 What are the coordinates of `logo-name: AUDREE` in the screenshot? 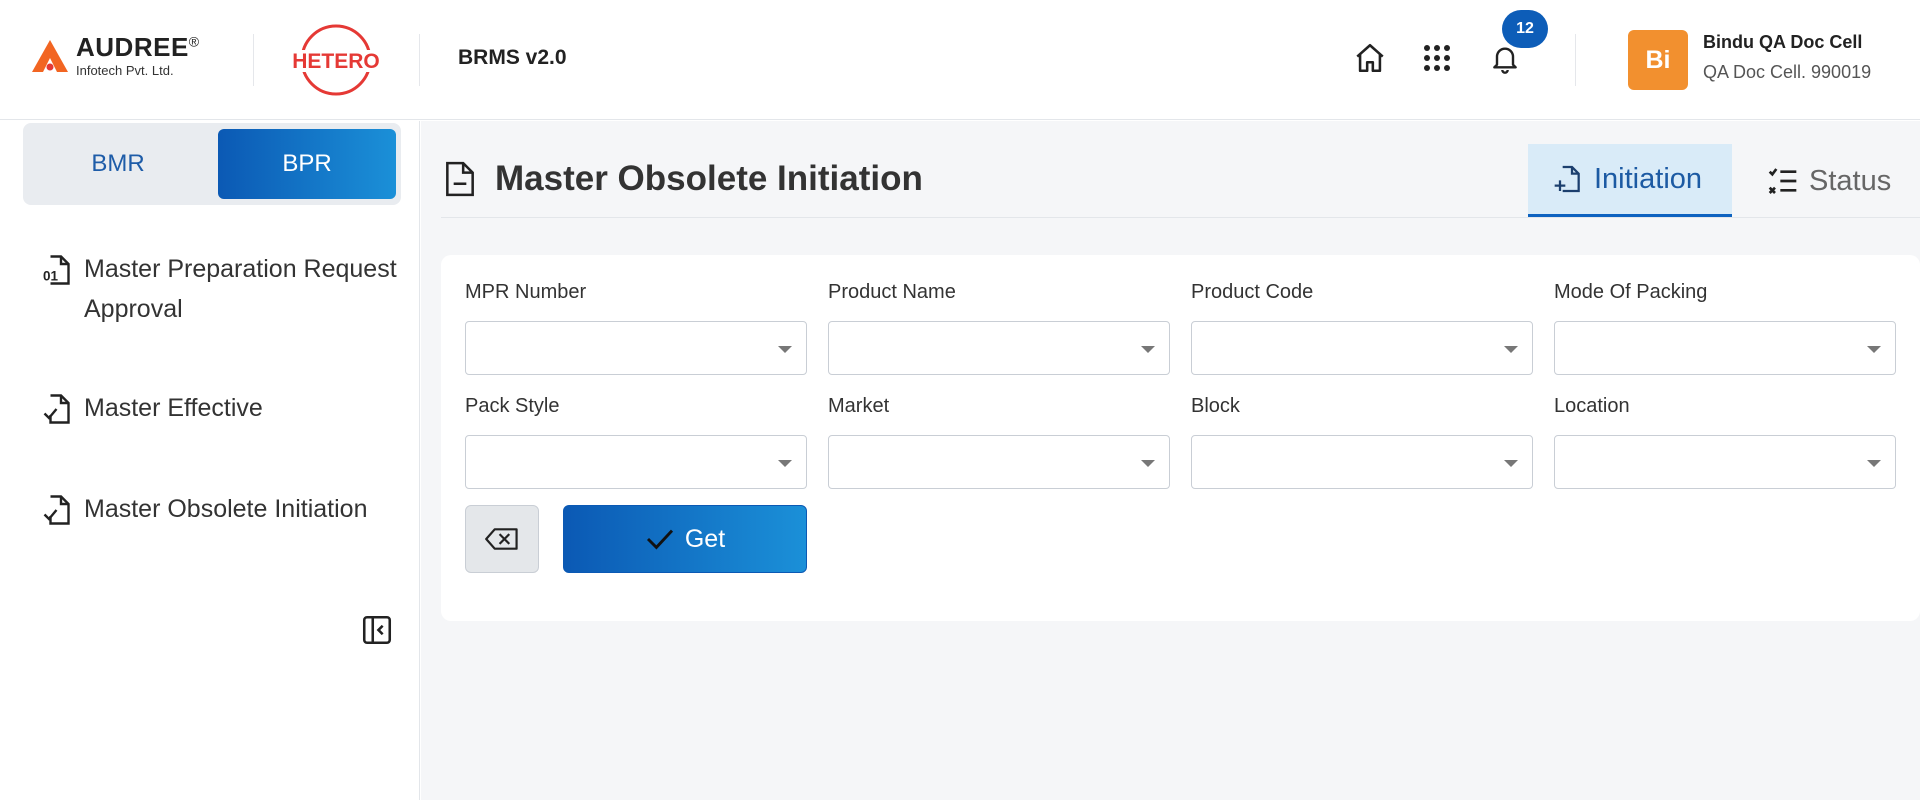 It's located at (132, 47).